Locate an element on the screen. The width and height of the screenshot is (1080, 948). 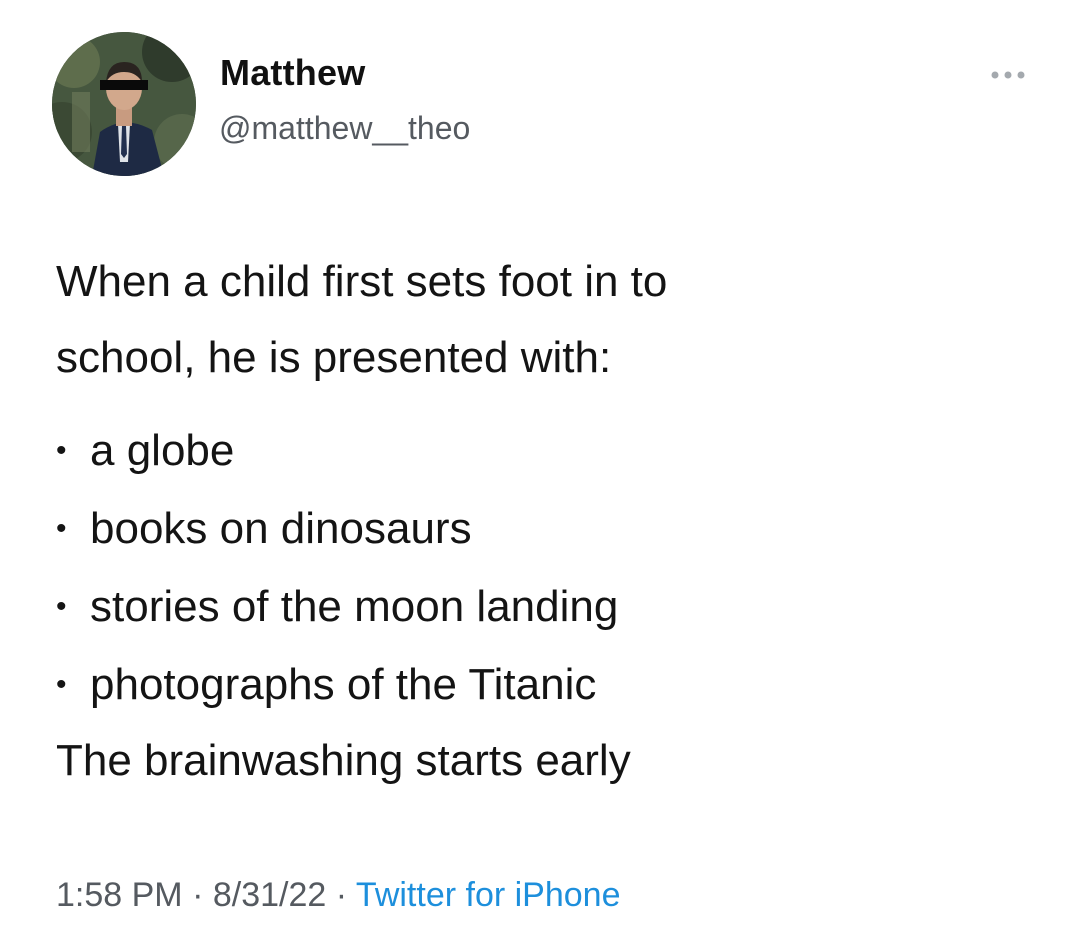
more-options-button is located at coordinates (1008, 75).